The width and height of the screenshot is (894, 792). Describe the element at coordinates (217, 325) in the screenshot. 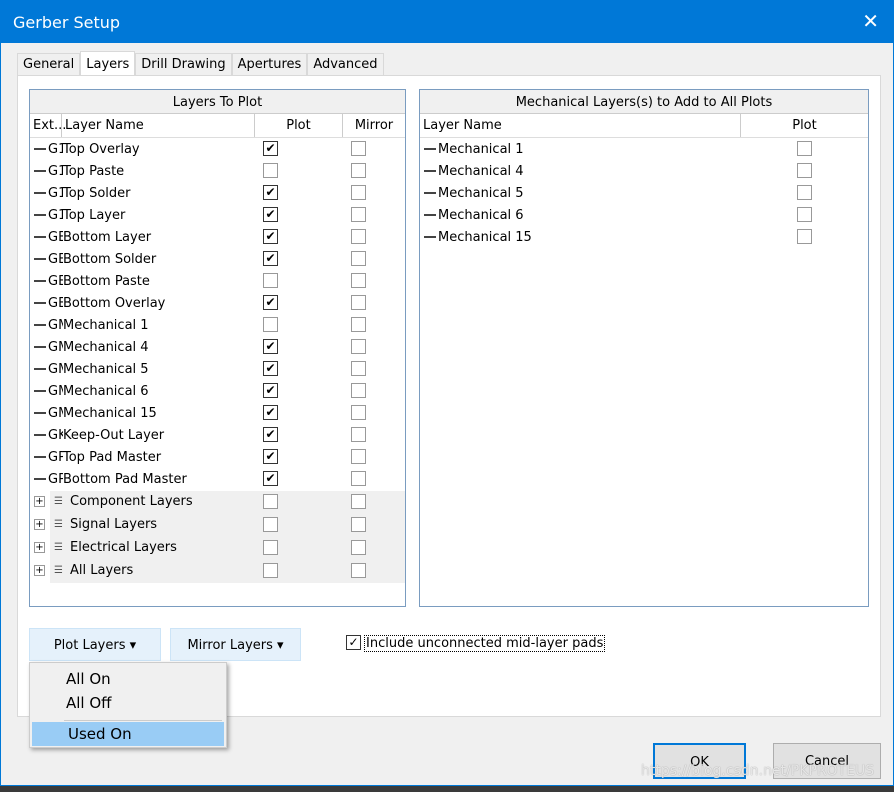

I see `layer-row: GM Mechanical 1` at that location.